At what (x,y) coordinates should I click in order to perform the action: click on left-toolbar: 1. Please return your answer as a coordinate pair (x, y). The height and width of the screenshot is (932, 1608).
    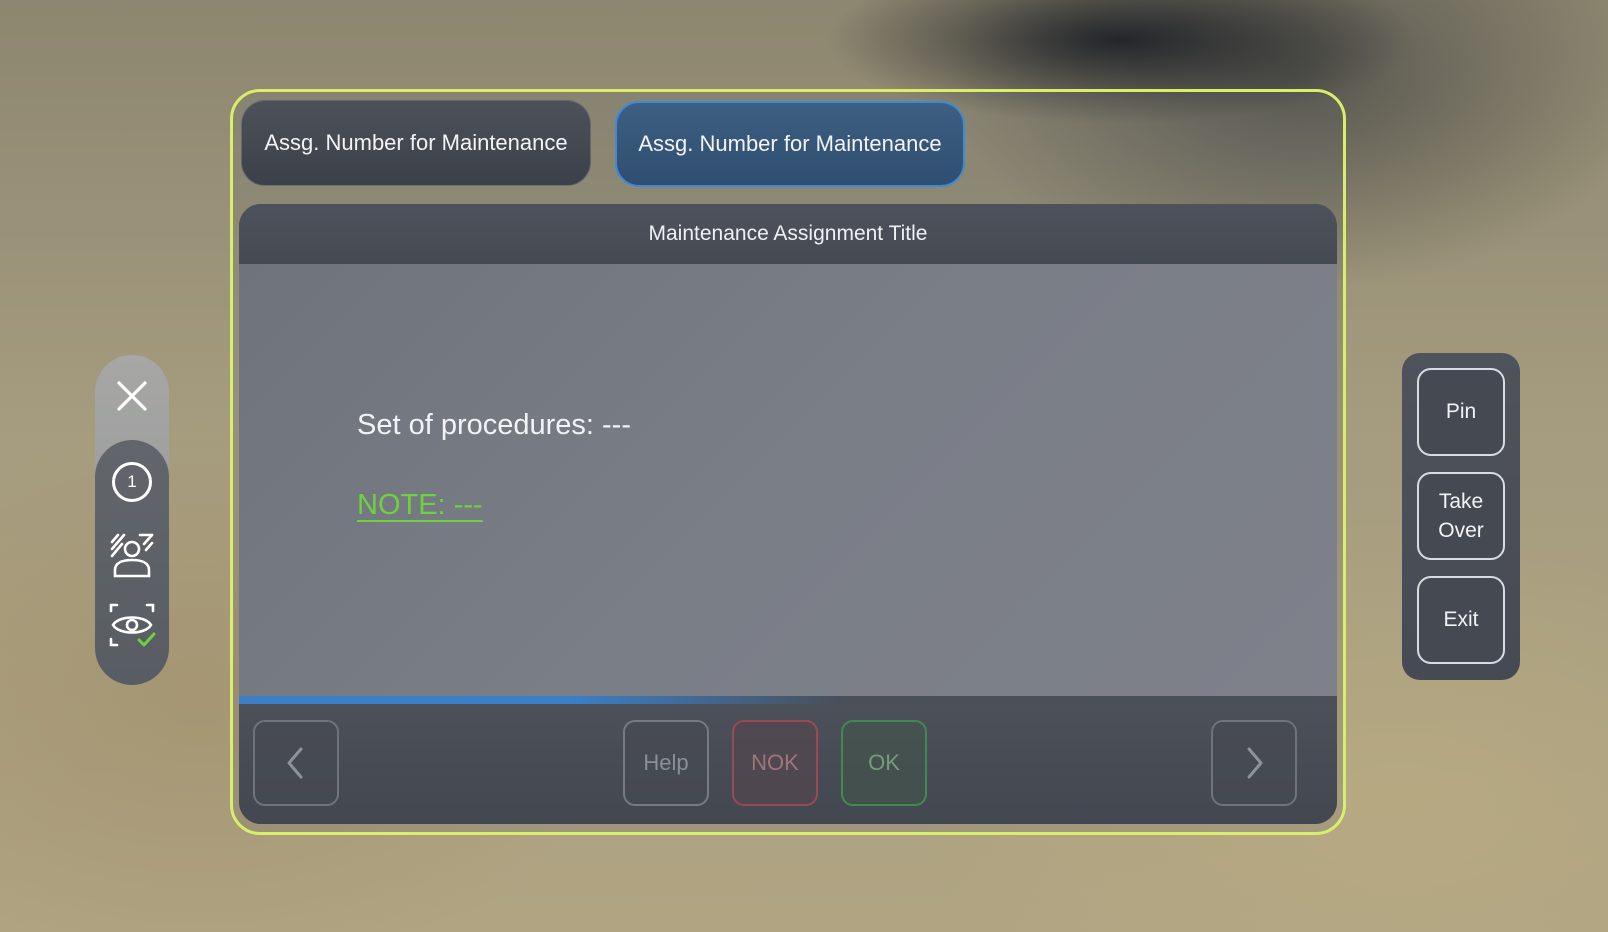
    Looking at the image, I should click on (132, 520).